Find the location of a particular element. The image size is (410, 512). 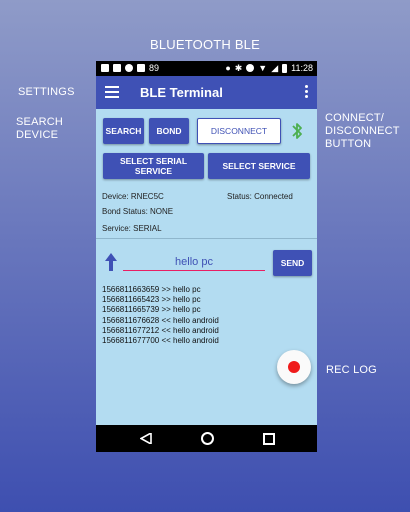

battery-icon is located at coordinates (285, 68).